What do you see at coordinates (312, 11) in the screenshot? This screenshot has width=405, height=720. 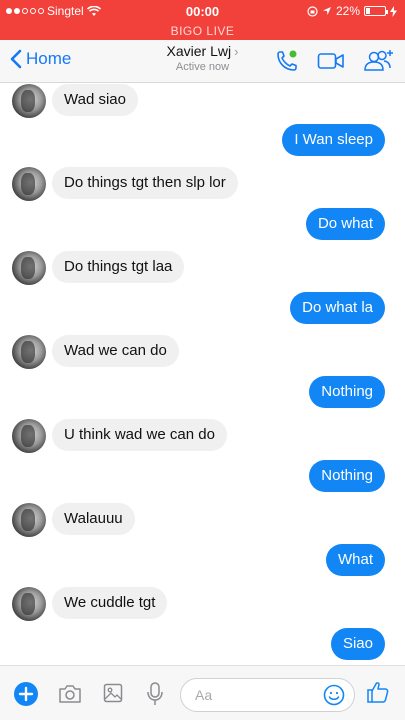 I see `rotation-lock-icon` at bounding box center [312, 11].